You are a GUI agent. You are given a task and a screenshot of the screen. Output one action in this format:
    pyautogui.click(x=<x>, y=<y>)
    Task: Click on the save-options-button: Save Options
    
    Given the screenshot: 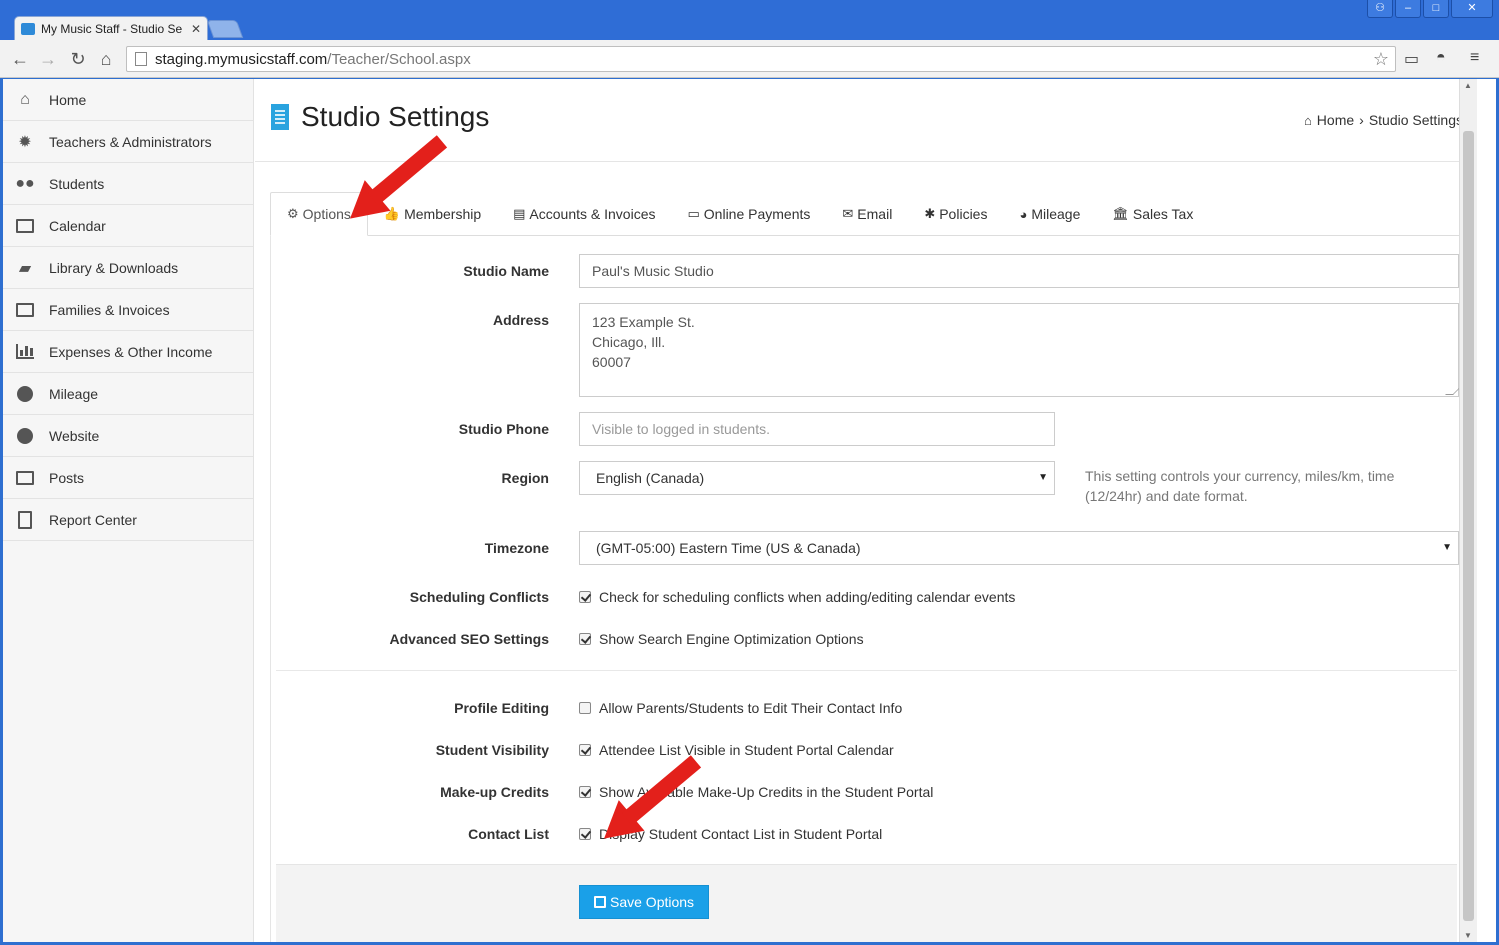 What is the action you would take?
    pyautogui.click(x=644, y=902)
    